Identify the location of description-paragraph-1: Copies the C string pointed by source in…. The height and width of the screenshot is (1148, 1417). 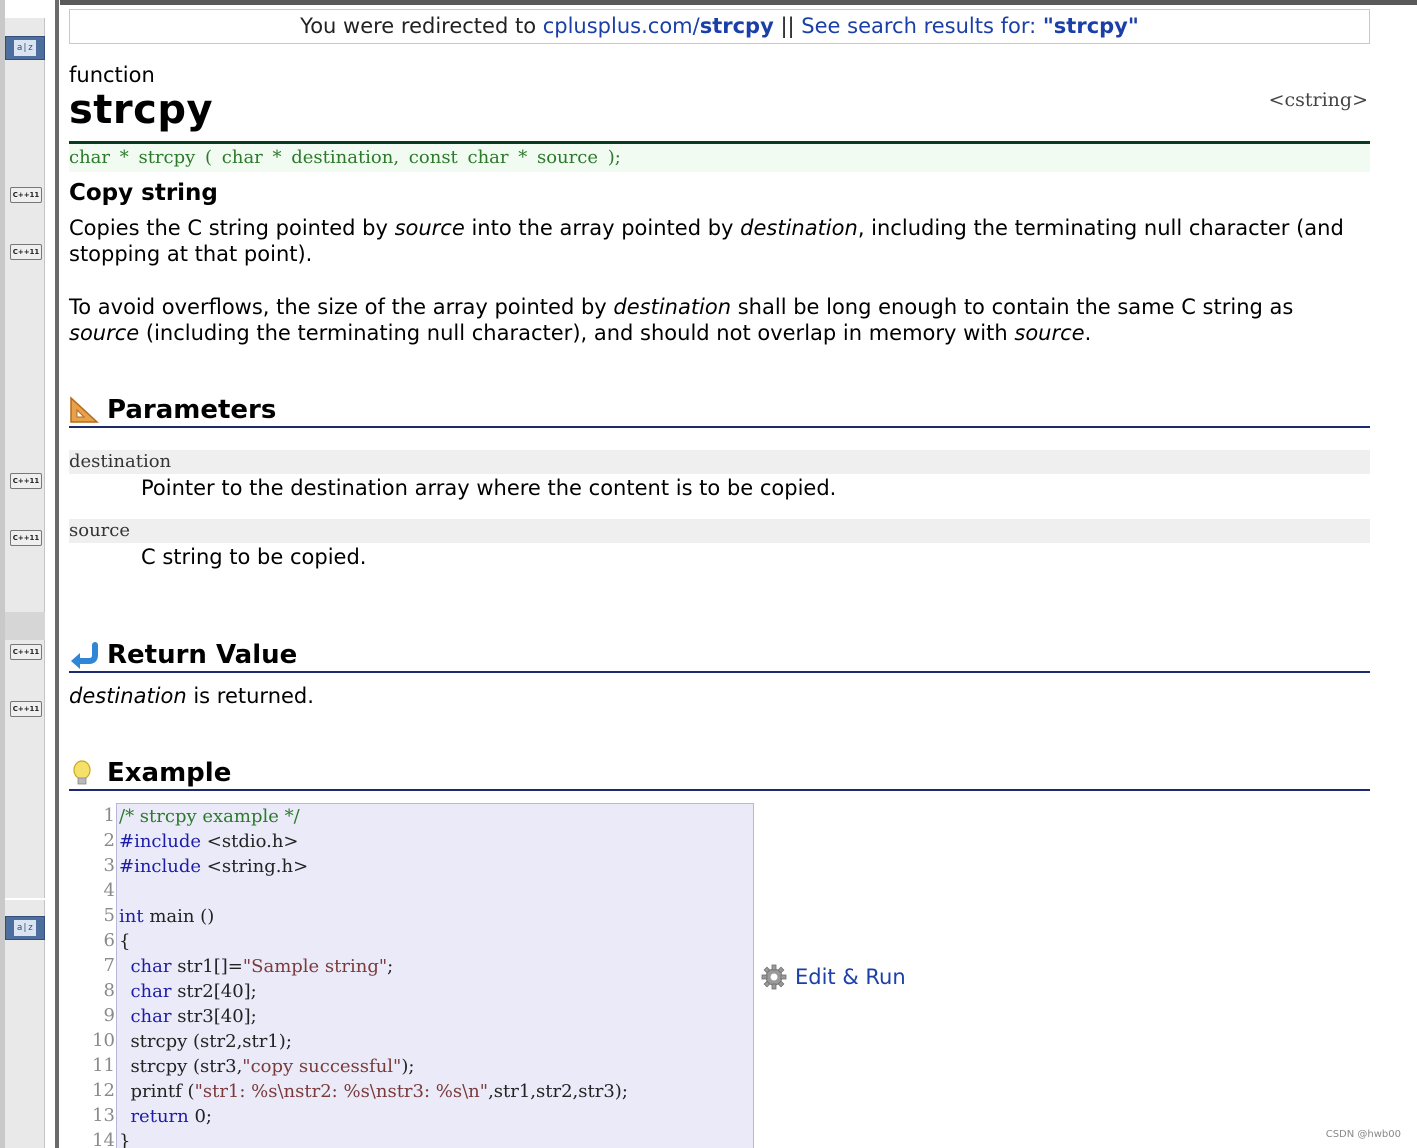
(714, 241).